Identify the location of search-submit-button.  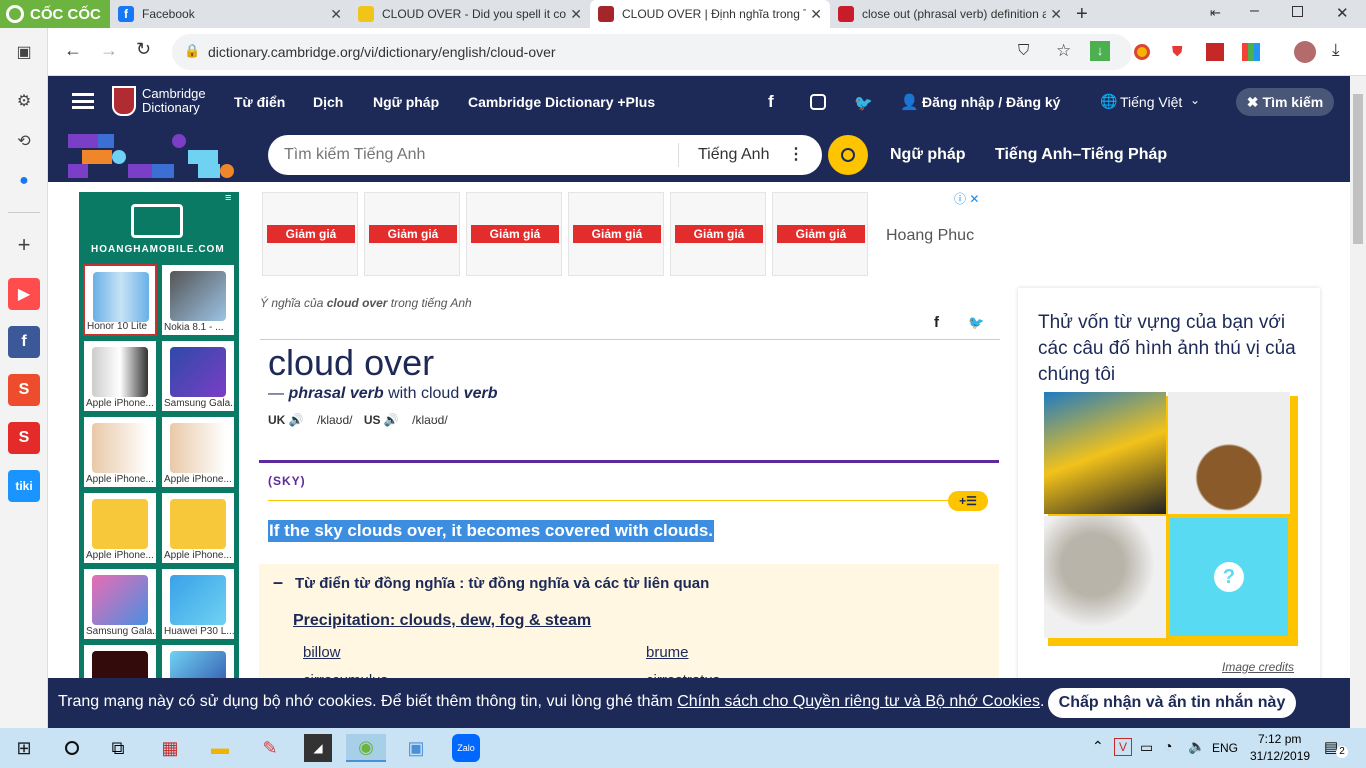
(848, 155).